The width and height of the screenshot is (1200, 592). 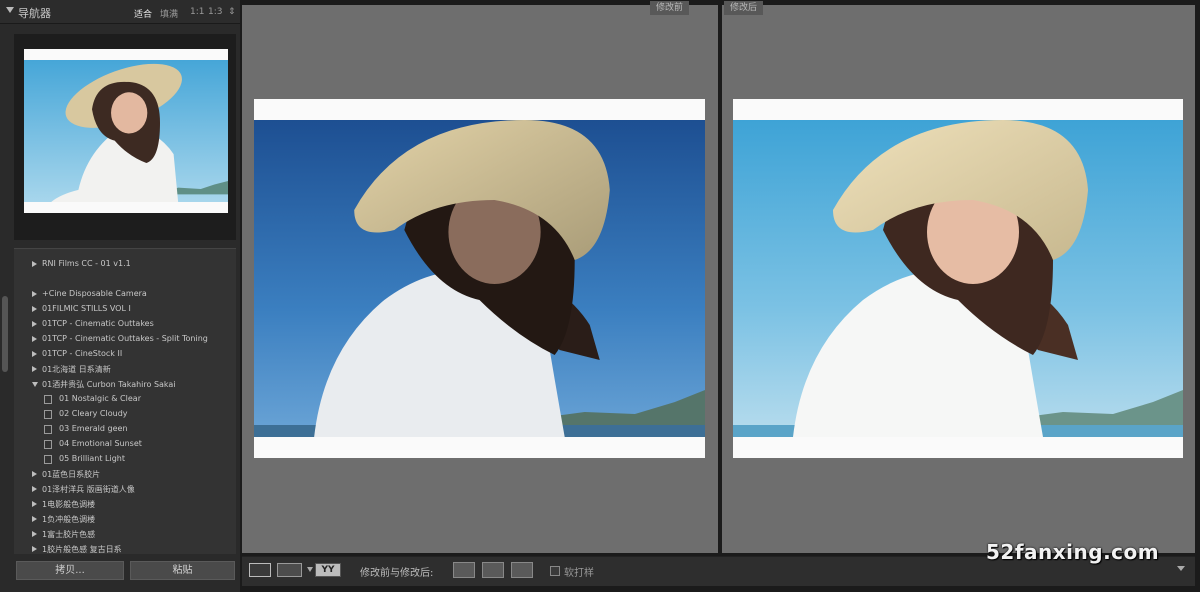 I want to click on zoom-fill-option: 填满, so click(x=169, y=13).